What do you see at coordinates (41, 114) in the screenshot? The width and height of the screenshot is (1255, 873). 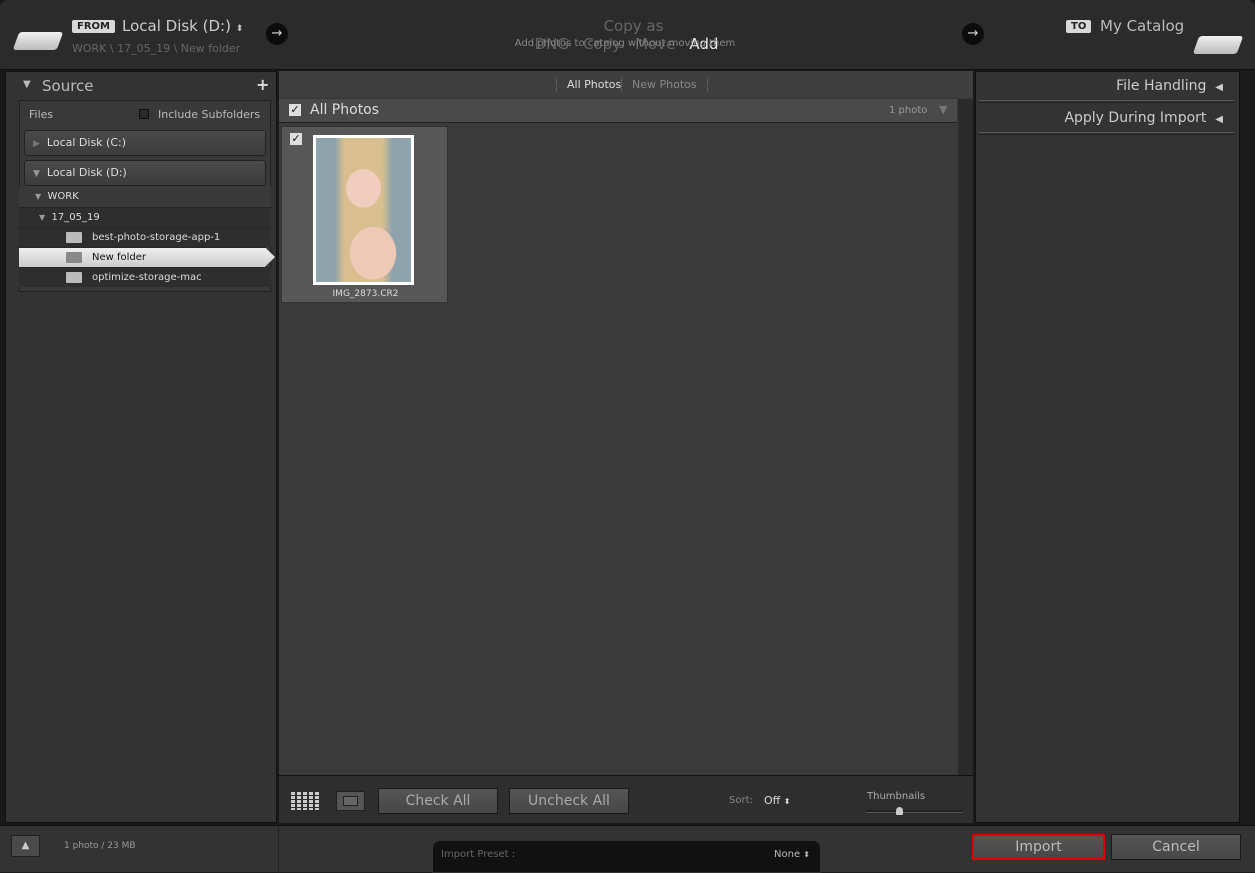 I see `files-label: Files` at bounding box center [41, 114].